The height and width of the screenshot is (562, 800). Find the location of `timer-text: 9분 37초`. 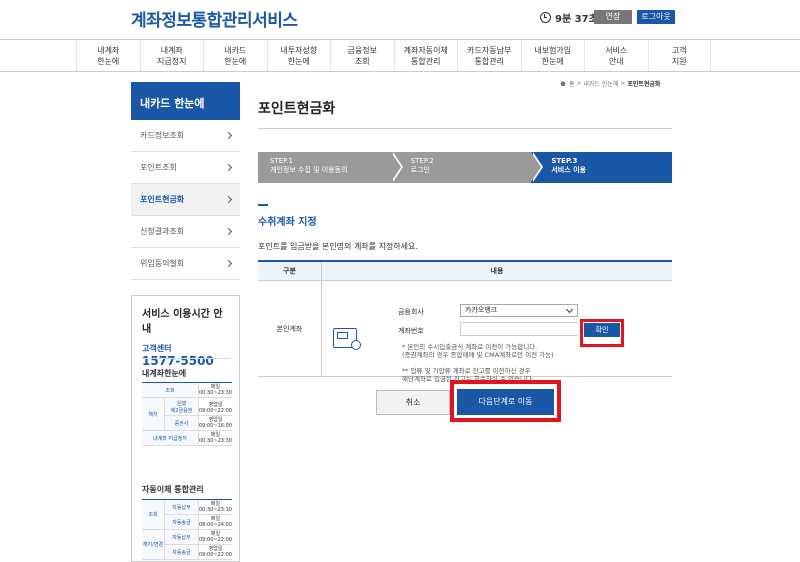

timer-text: 9분 37초 is located at coordinates (576, 19).